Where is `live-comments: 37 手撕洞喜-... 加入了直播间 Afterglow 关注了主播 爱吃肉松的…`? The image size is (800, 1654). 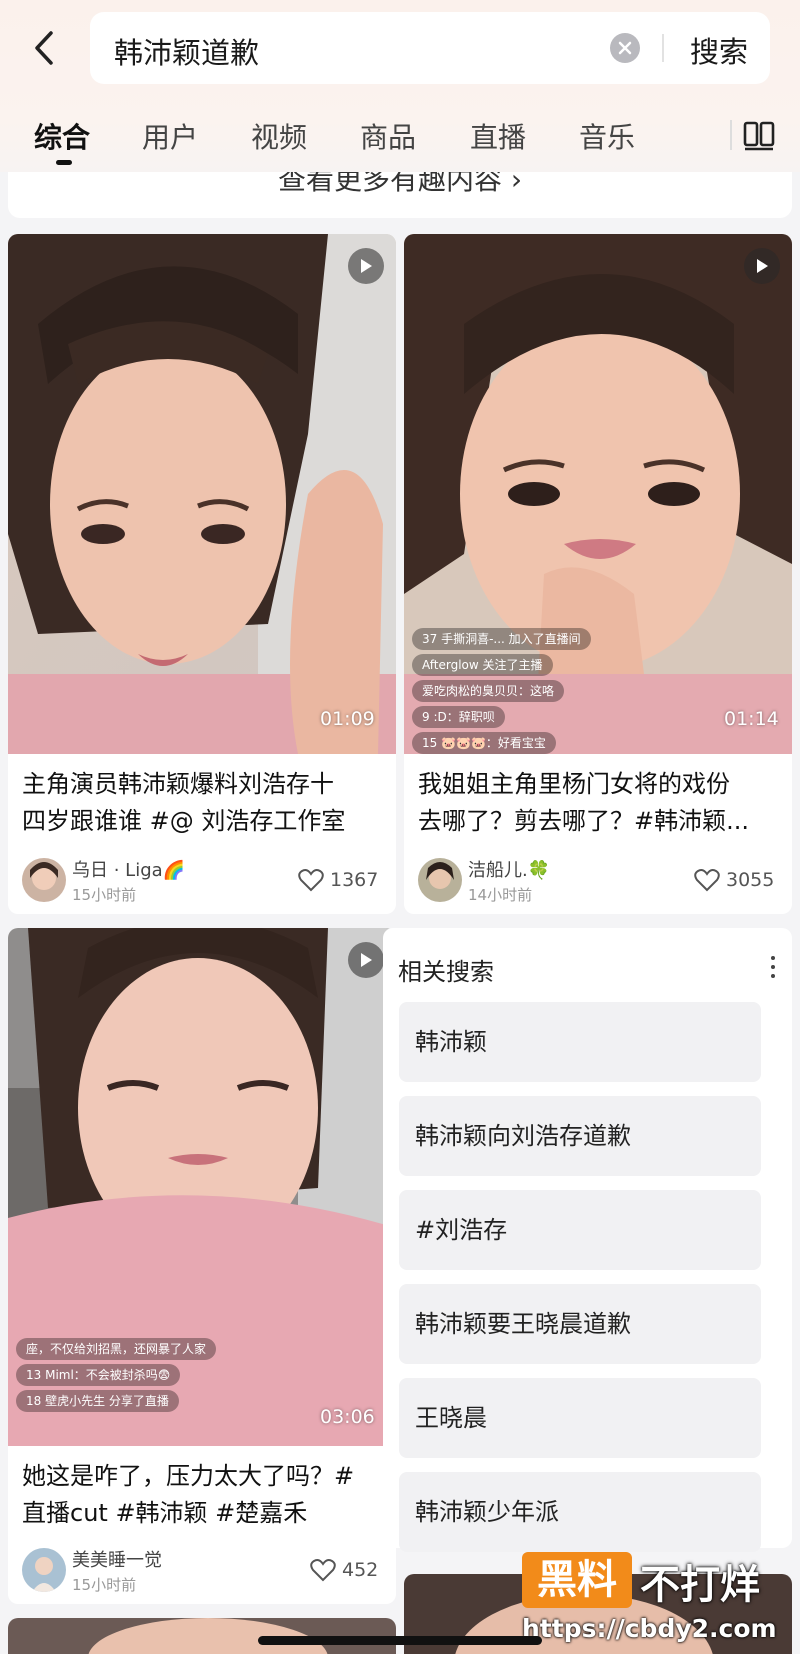 live-comments: 37 手撕洞喜-... 加入了直播间 Afterglow 关注了主播 爱吃肉松的… is located at coordinates (542, 693).